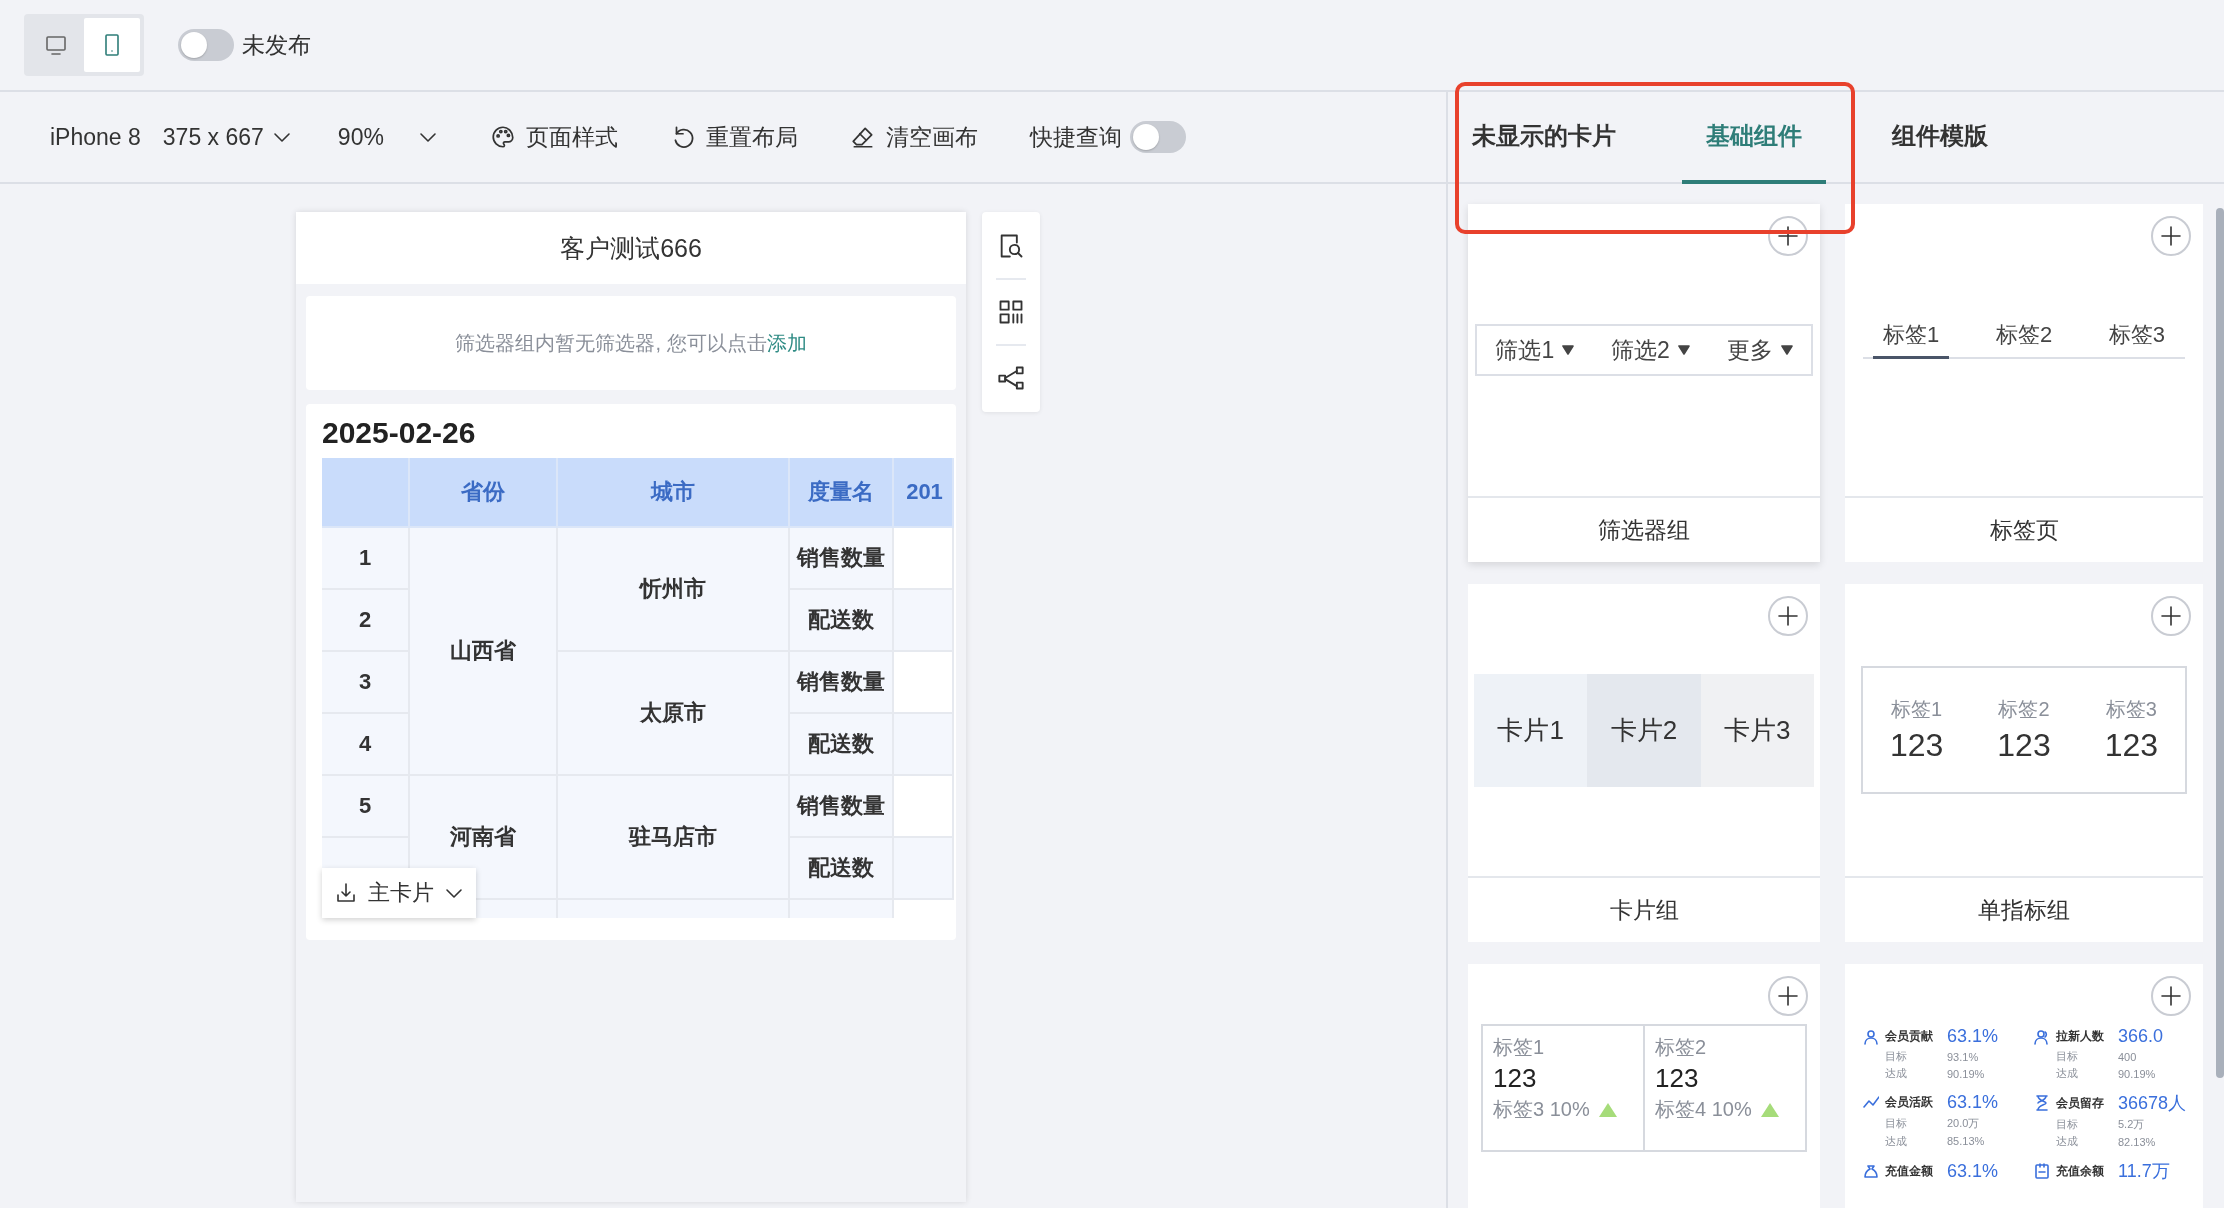 This screenshot has height=1208, width=2224. I want to click on column-header: 城市, so click(674, 493).